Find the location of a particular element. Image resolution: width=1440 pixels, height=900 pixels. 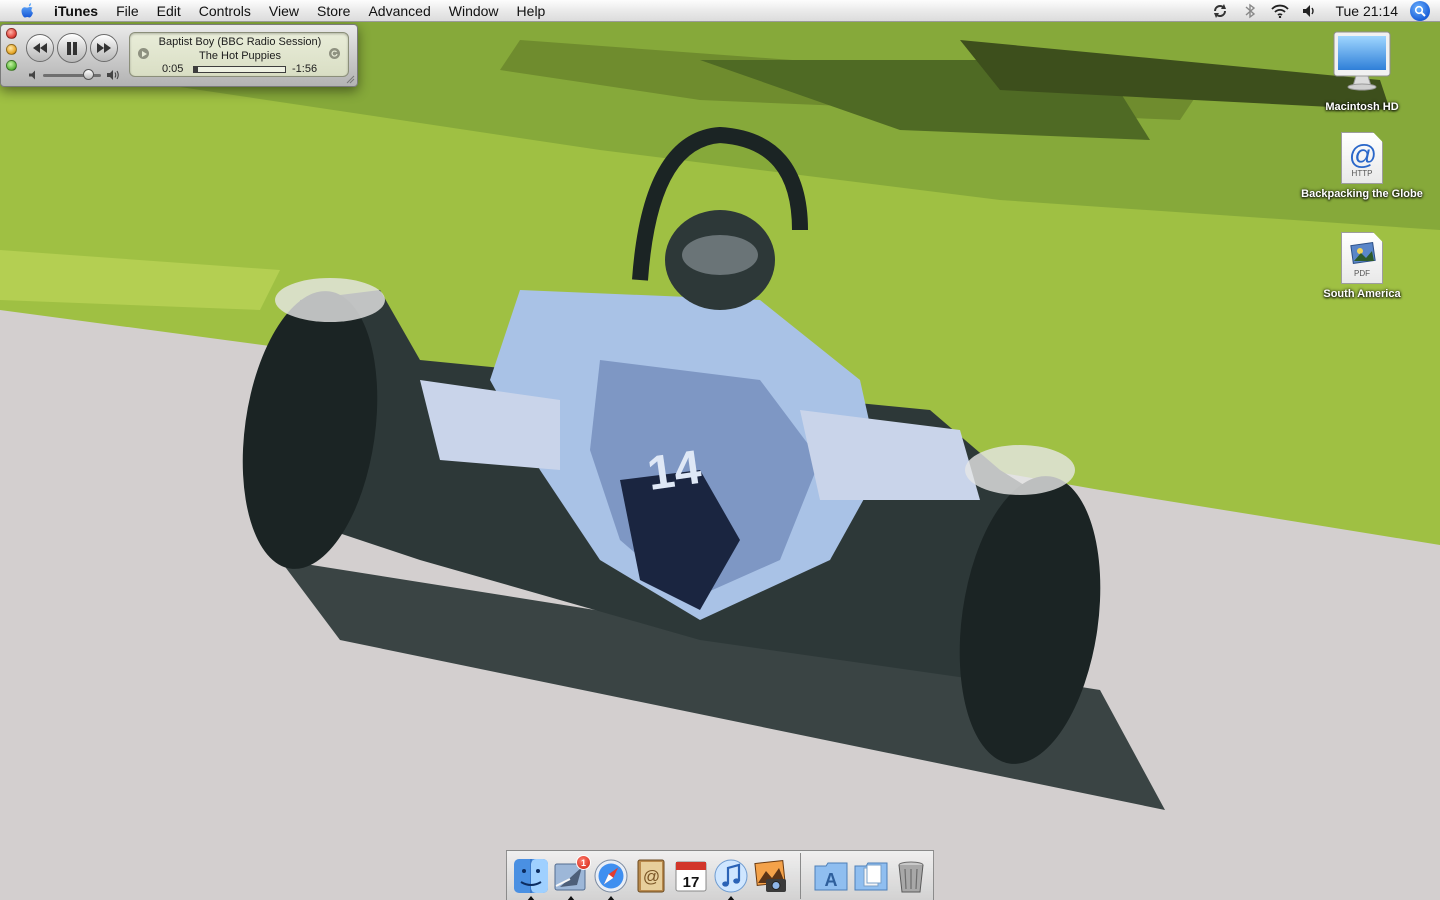

fast-forward-icon is located at coordinates (104, 48).